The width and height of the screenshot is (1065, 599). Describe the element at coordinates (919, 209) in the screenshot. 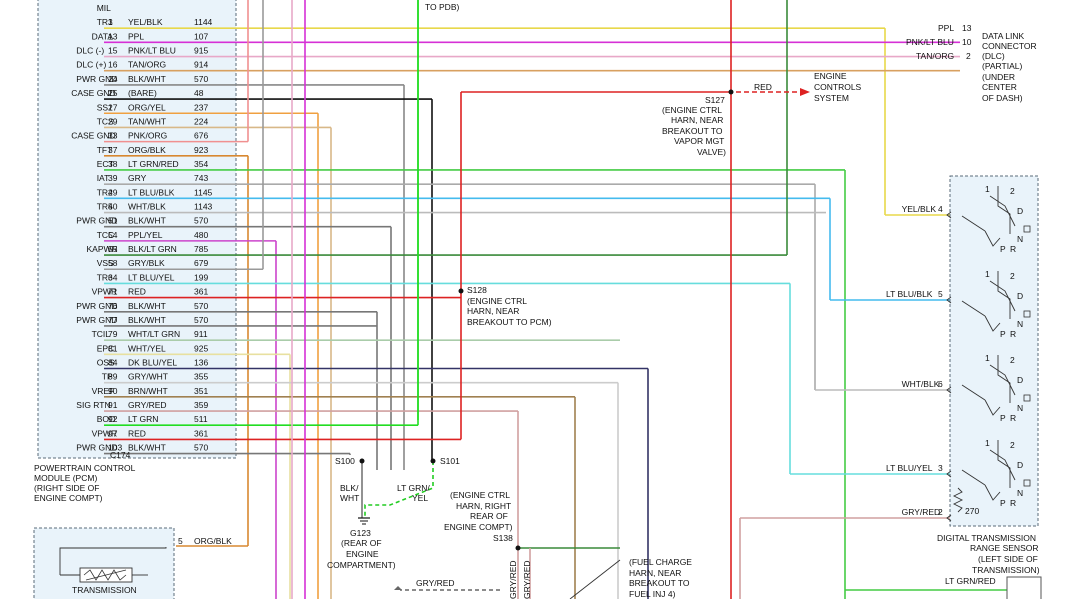

I see `range-sensor-input-label: YEL/BLK` at that location.